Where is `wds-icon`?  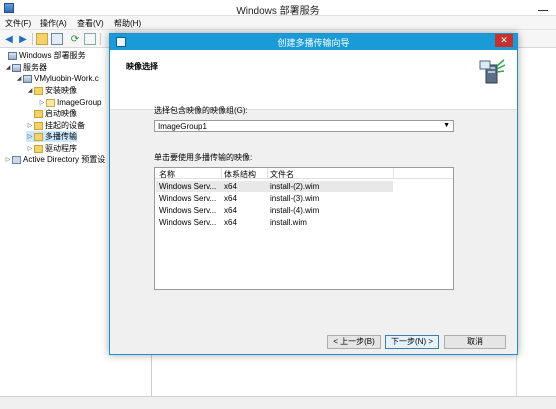 wds-icon is located at coordinates (12, 55).